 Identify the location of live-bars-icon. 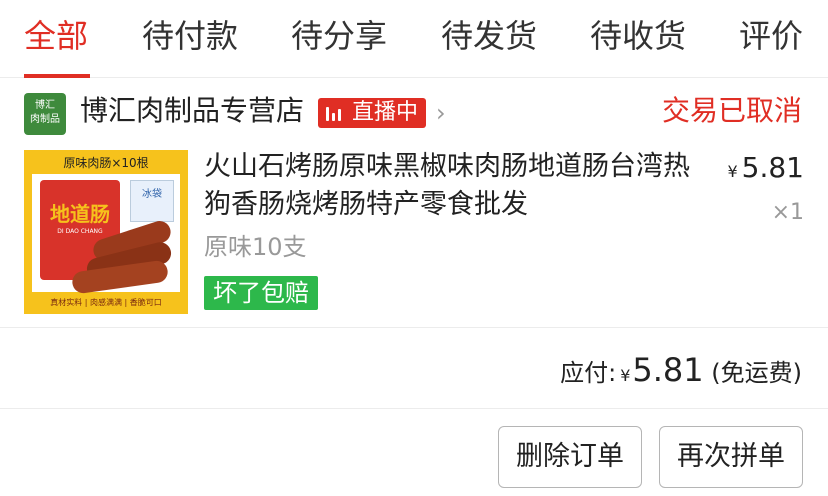
(336, 113).